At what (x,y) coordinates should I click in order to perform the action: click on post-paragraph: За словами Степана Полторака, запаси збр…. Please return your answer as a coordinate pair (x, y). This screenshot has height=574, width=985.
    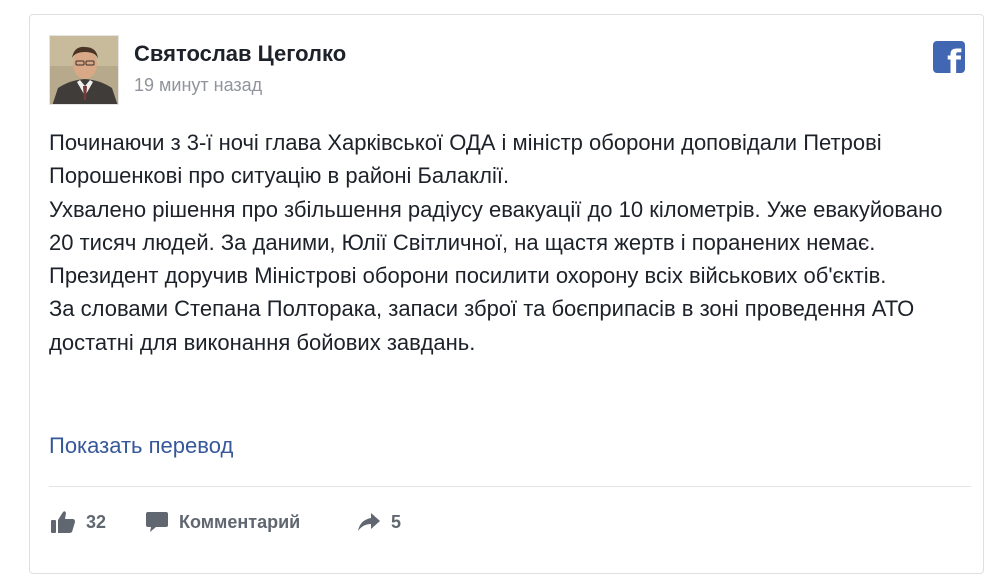
    Looking at the image, I should click on (482, 325).